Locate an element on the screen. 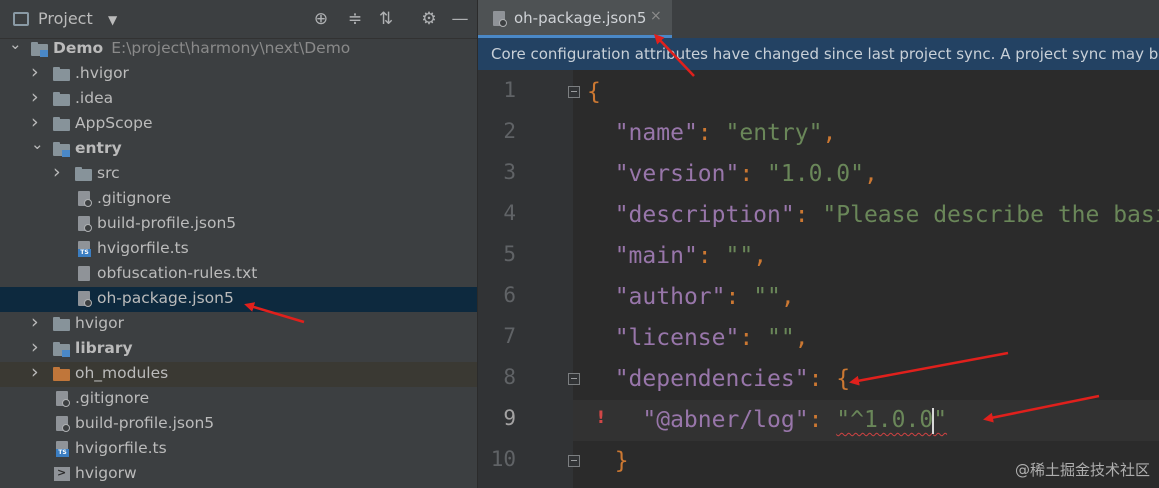 This screenshot has height=488, width=1159. tree-row: ⌄ Demo E:\project\harmony\next\Demo is located at coordinates (238, 48).